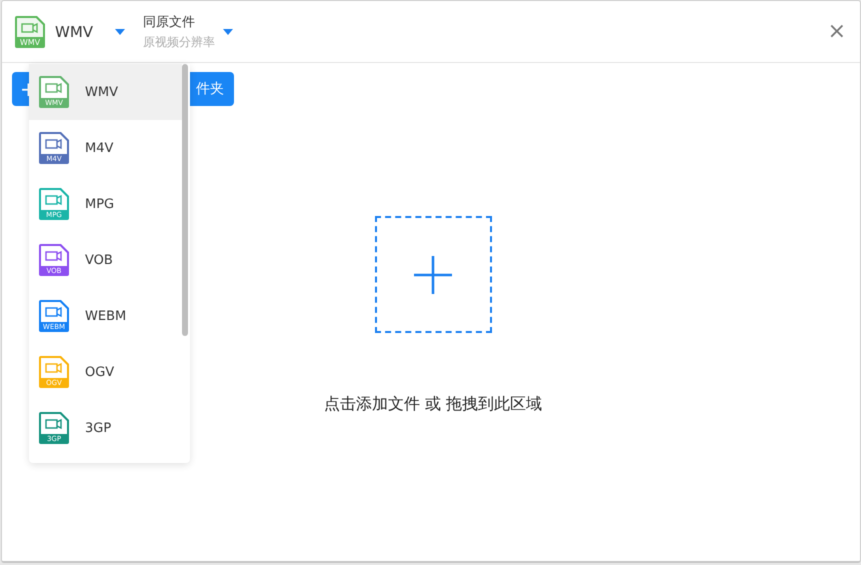  Describe the element at coordinates (30, 32) in the screenshot. I see `video-file-icon: WMV` at that location.